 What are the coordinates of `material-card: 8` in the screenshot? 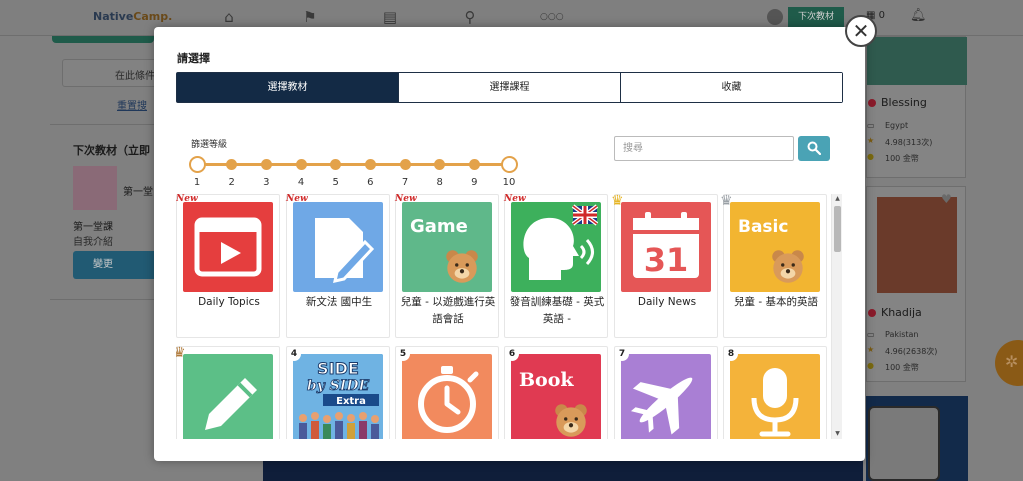 It's located at (775, 392).